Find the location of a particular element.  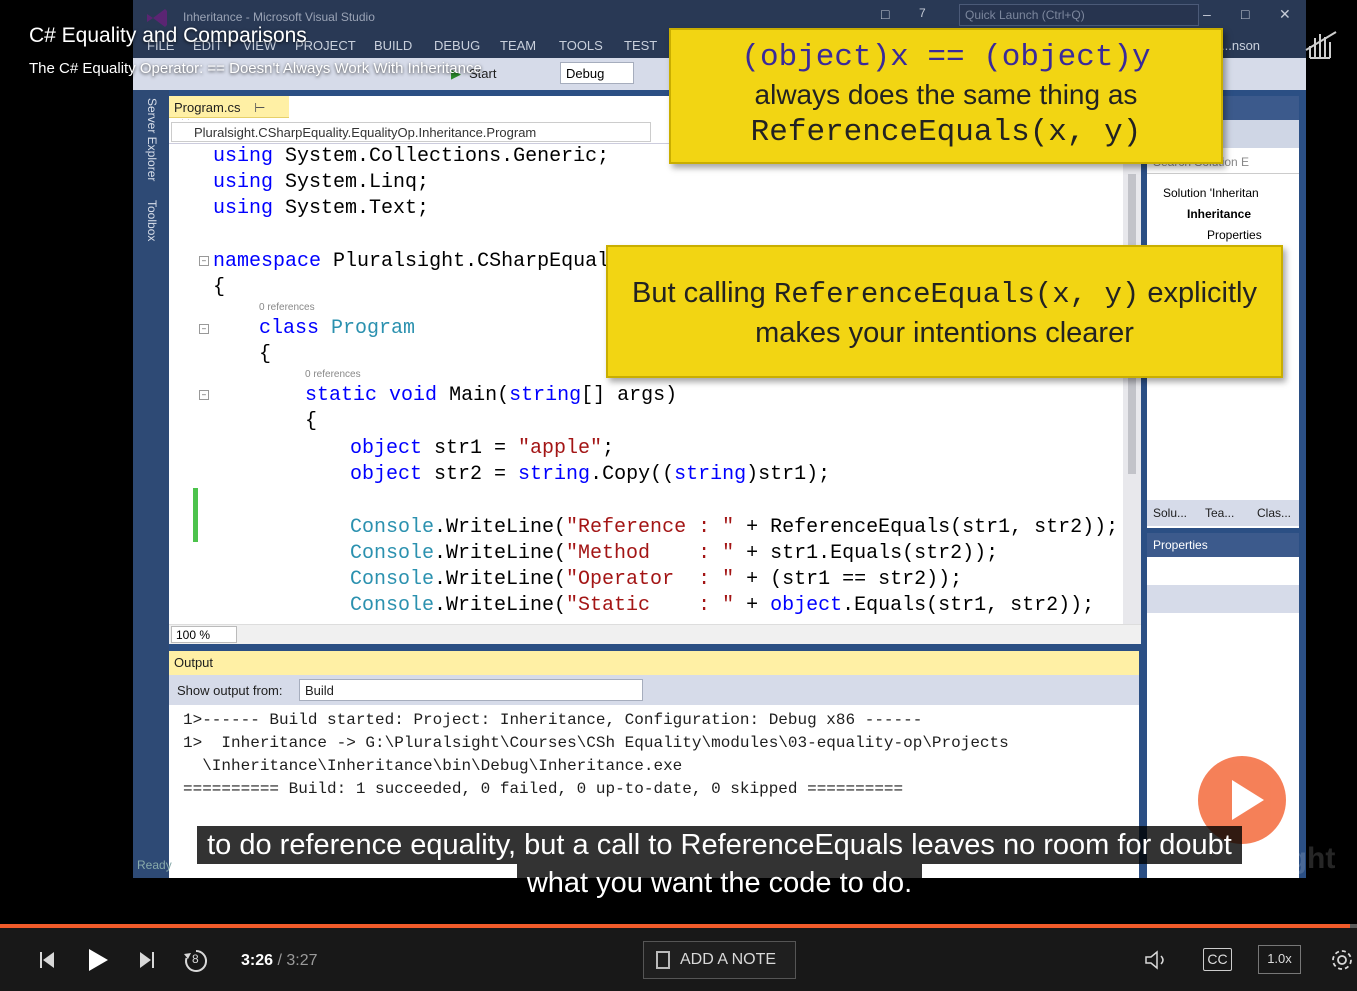

code-line-brace3: { is located at coordinates (311, 421).